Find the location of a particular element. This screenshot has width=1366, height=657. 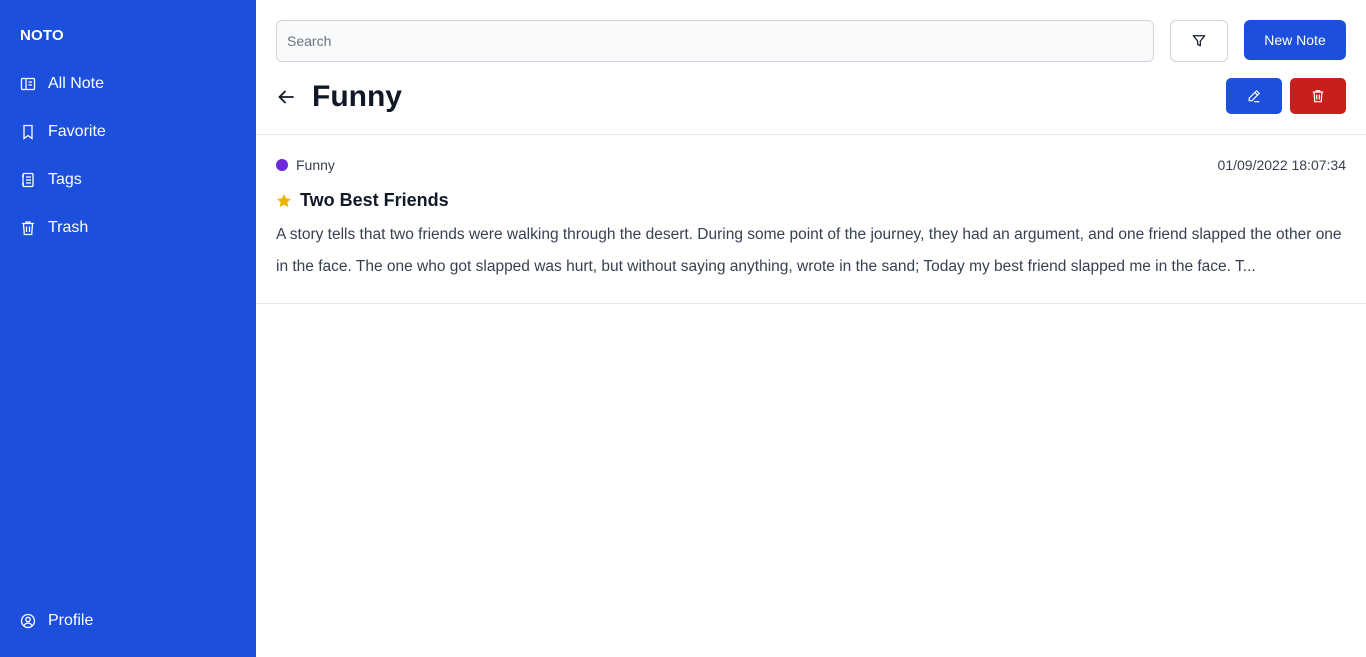

sidebar-item-profile: Profile is located at coordinates (128, 621).